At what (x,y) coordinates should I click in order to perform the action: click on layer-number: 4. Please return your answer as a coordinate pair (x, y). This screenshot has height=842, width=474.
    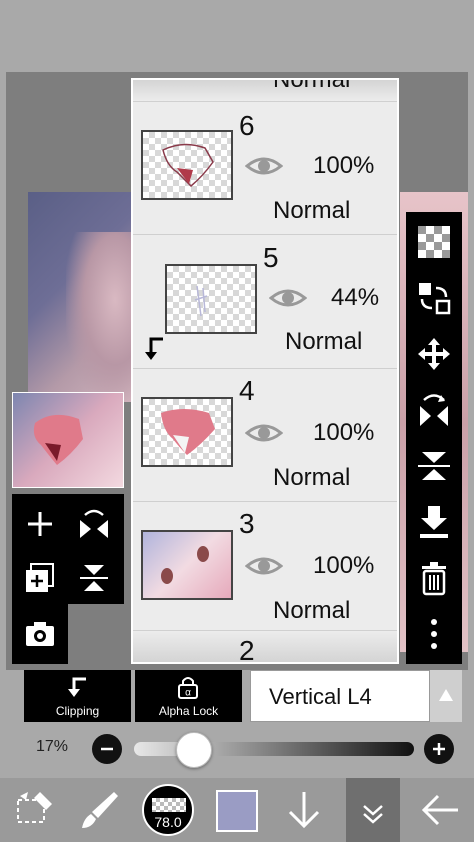
    Looking at the image, I should click on (247, 390).